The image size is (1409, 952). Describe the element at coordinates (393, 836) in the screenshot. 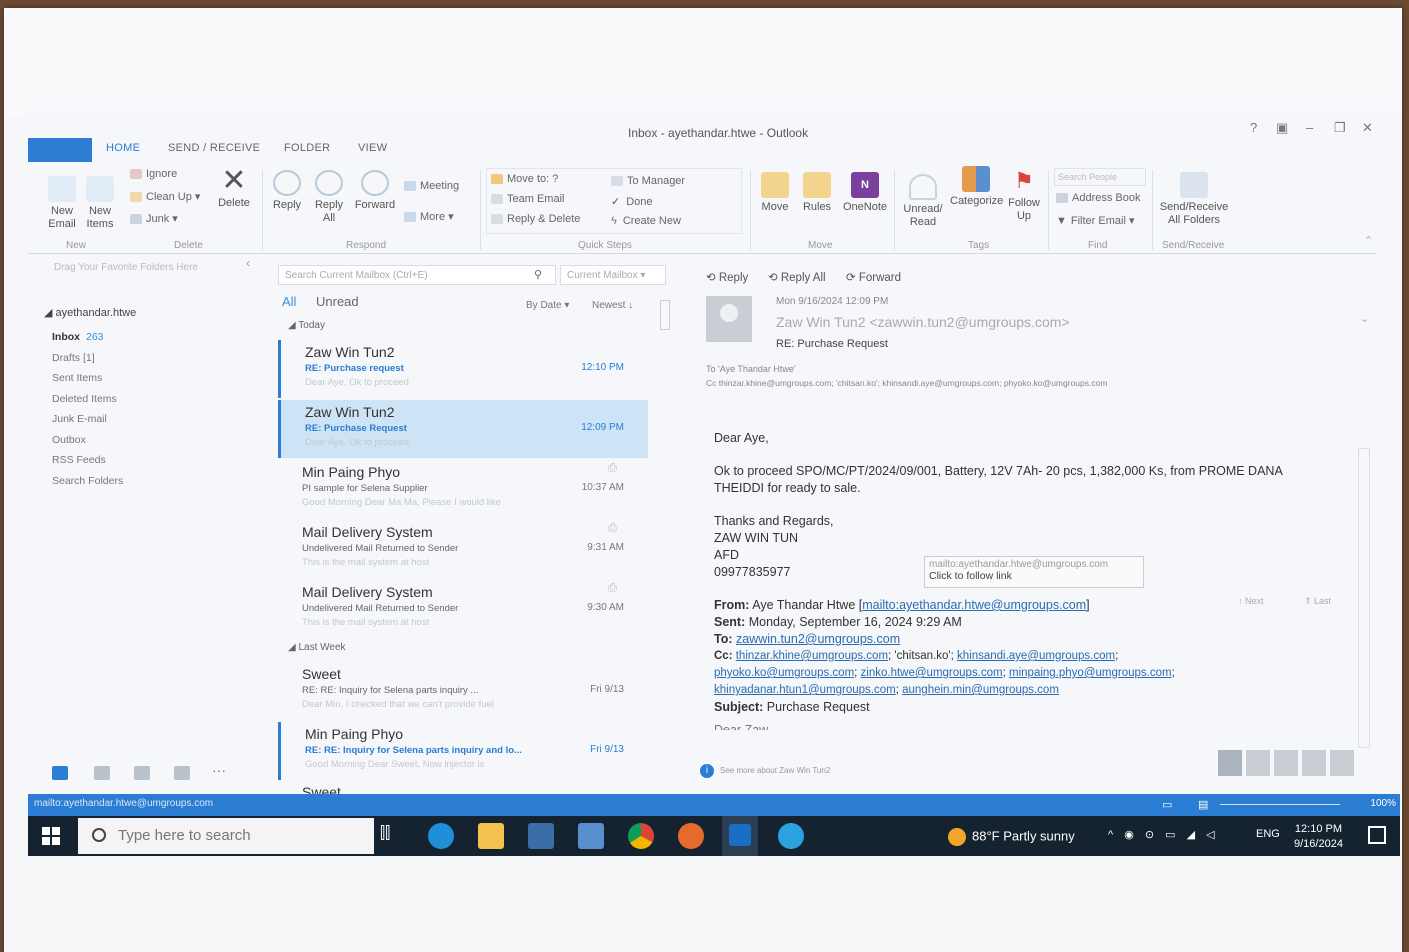

I see `task-view-icon: ⫿⫿` at that location.